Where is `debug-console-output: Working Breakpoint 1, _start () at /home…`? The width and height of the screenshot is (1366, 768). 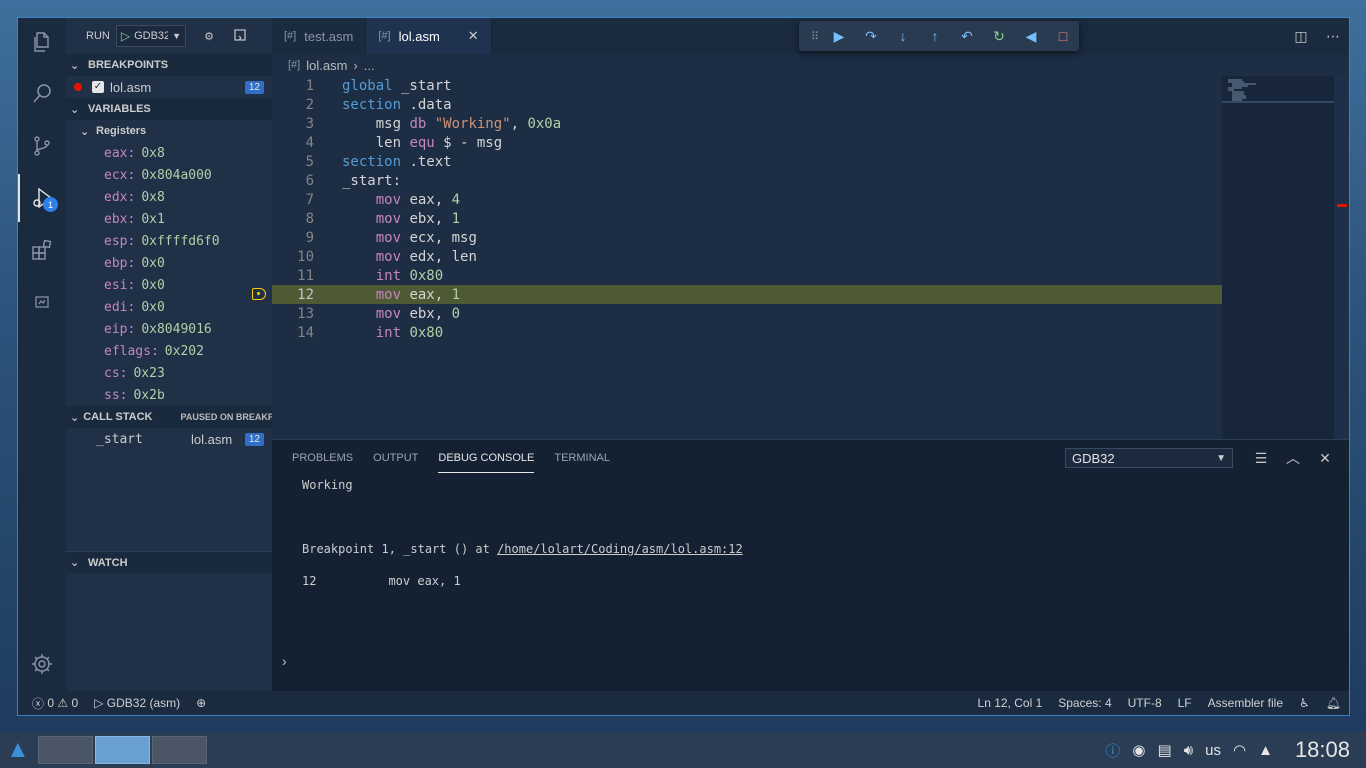
debug-console-output: Working Breakpoint 1, _start () at /home… is located at coordinates (810, 534).